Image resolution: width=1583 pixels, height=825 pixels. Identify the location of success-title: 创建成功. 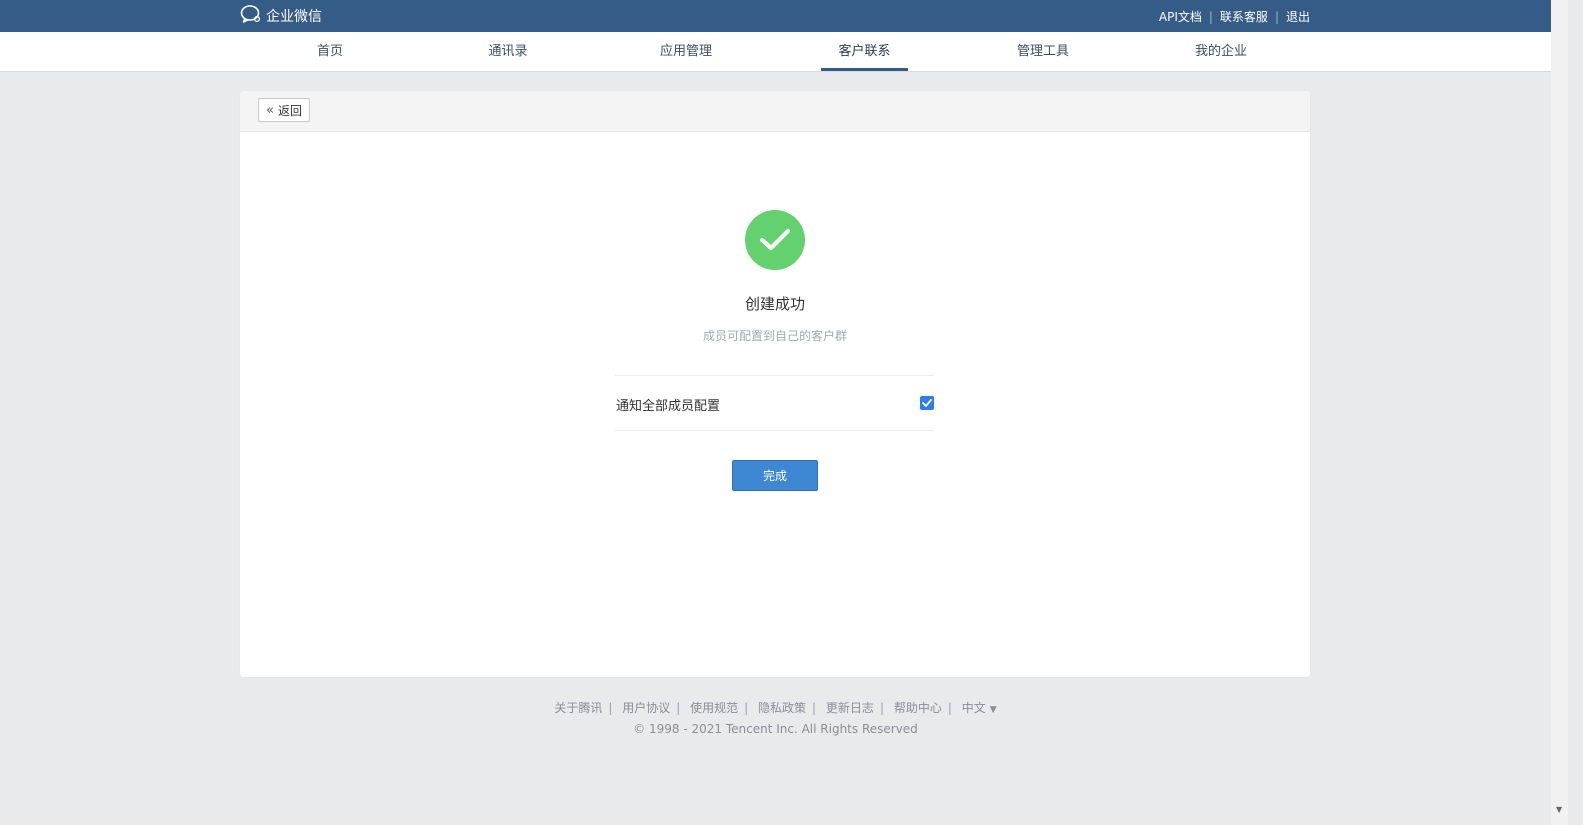
(774, 304).